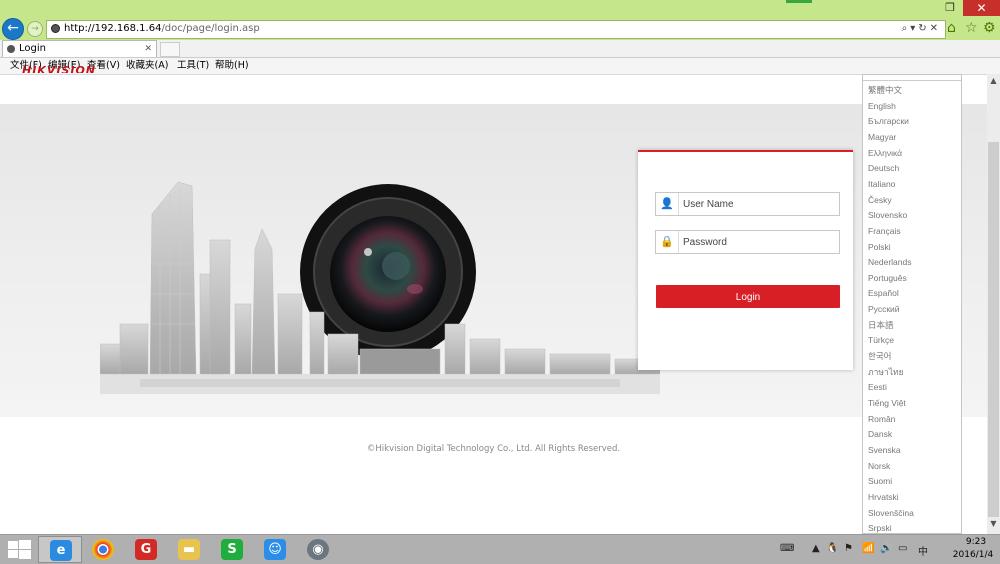  What do you see at coordinates (745, 260) in the screenshot?
I see `login-panel: 👤 🔒 Login` at bounding box center [745, 260].